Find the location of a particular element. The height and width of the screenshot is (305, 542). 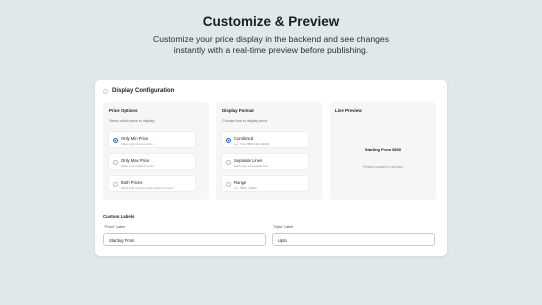

preview-price-text: Starting From $500 is located at coordinates (383, 149).